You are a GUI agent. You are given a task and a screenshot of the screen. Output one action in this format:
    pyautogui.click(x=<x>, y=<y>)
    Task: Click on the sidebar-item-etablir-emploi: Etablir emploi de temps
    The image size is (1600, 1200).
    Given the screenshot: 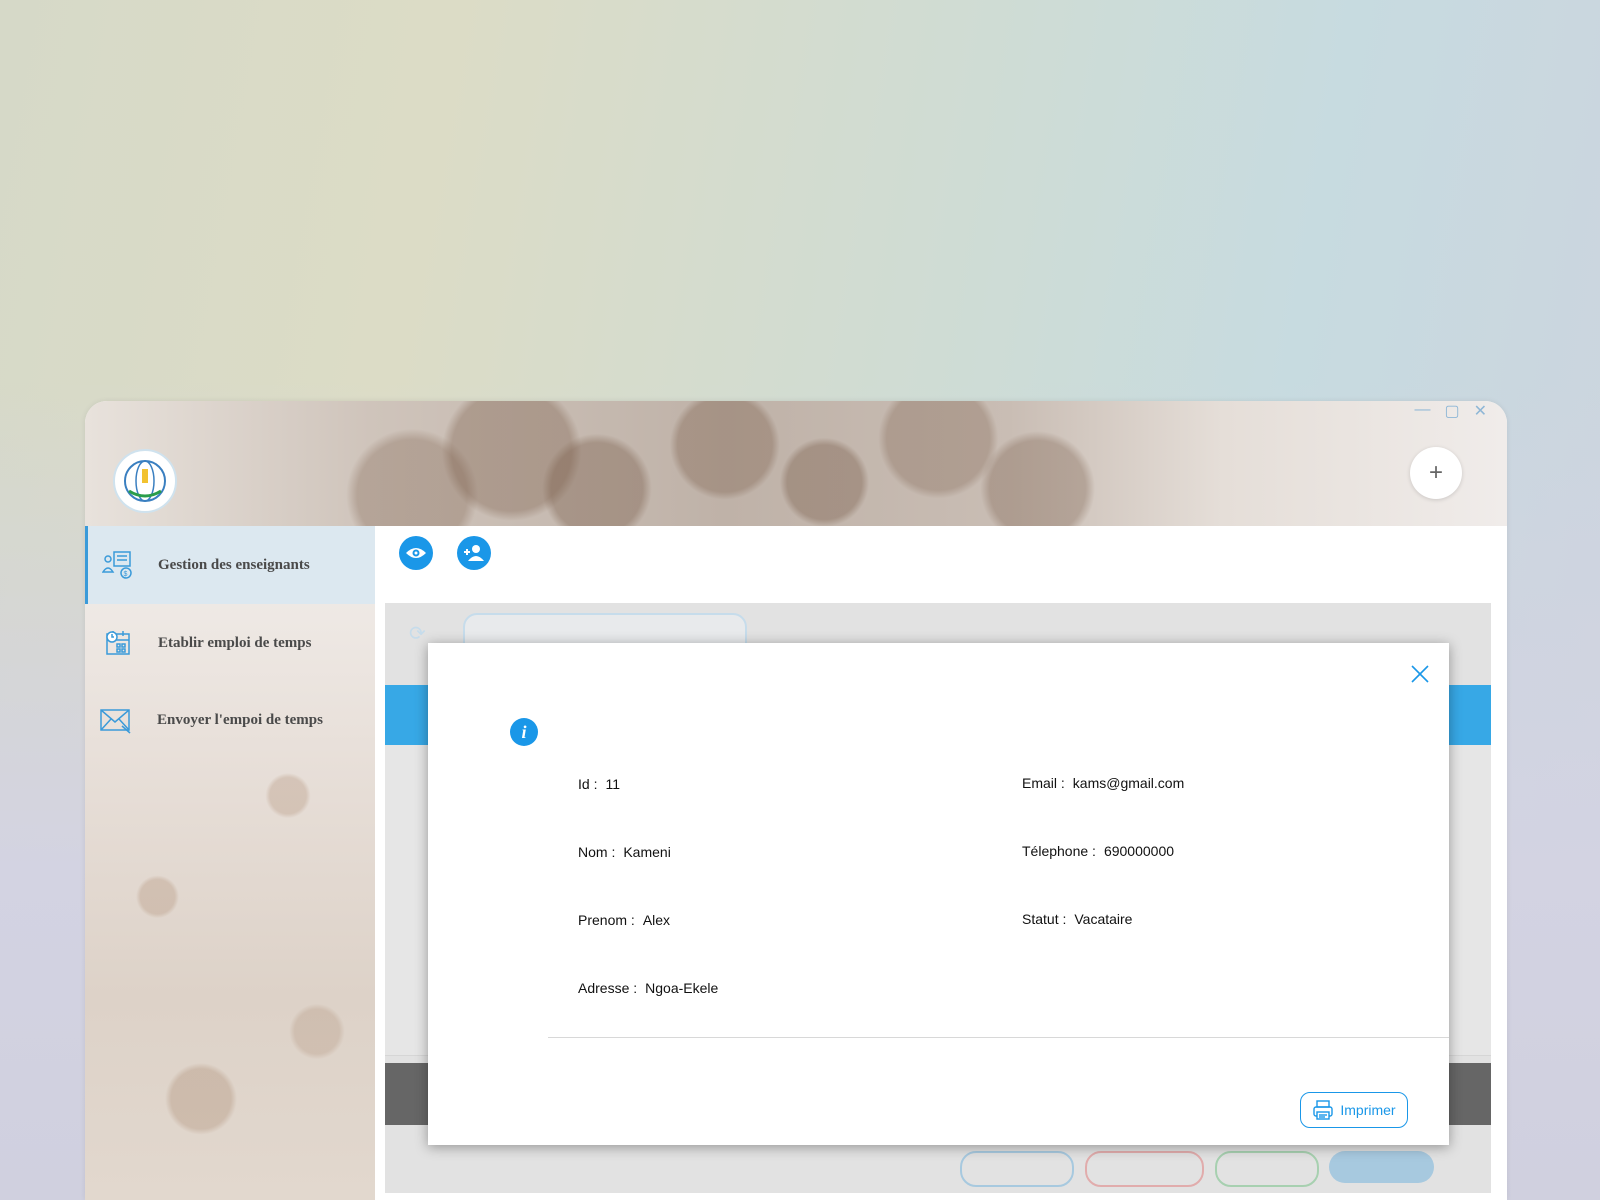 What is the action you would take?
    pyautogui.click(x=230, y=643)
    